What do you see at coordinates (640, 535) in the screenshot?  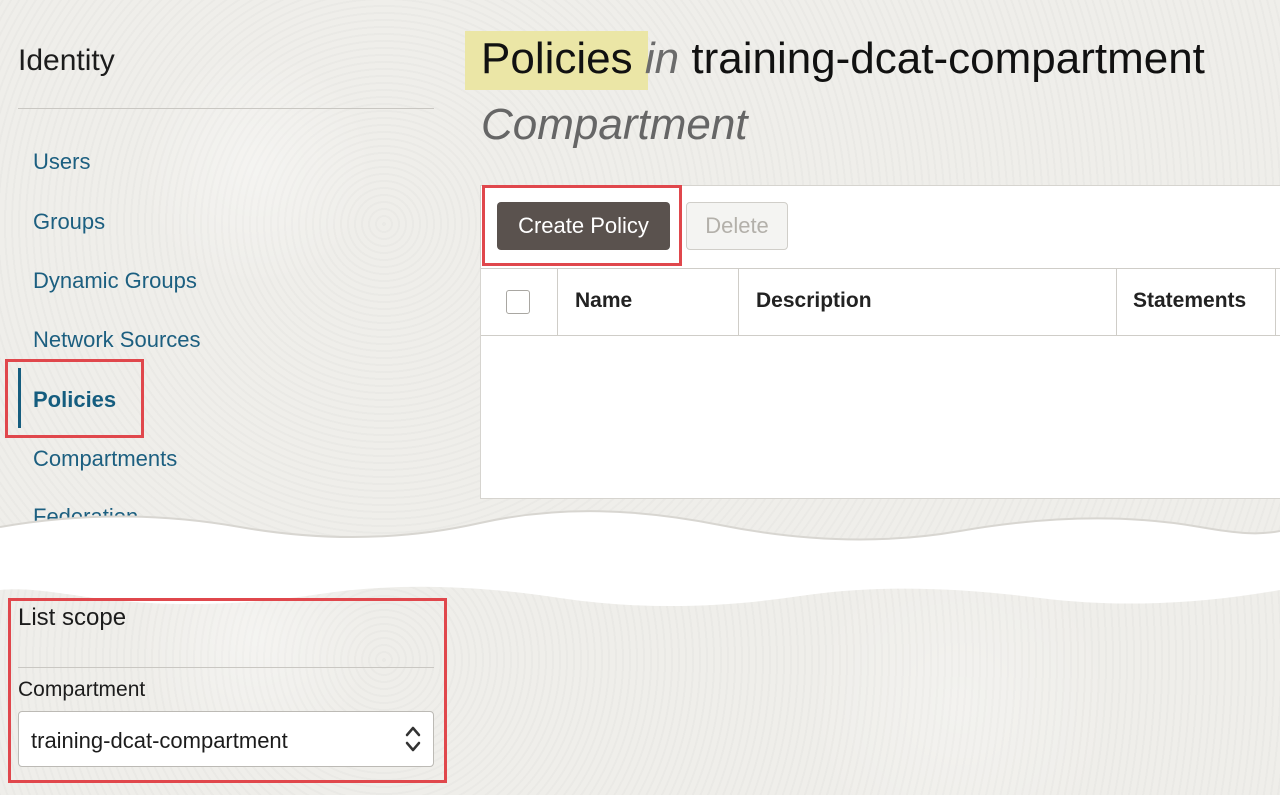 I see `torn-edge-top` at bounding box center [640, 535].